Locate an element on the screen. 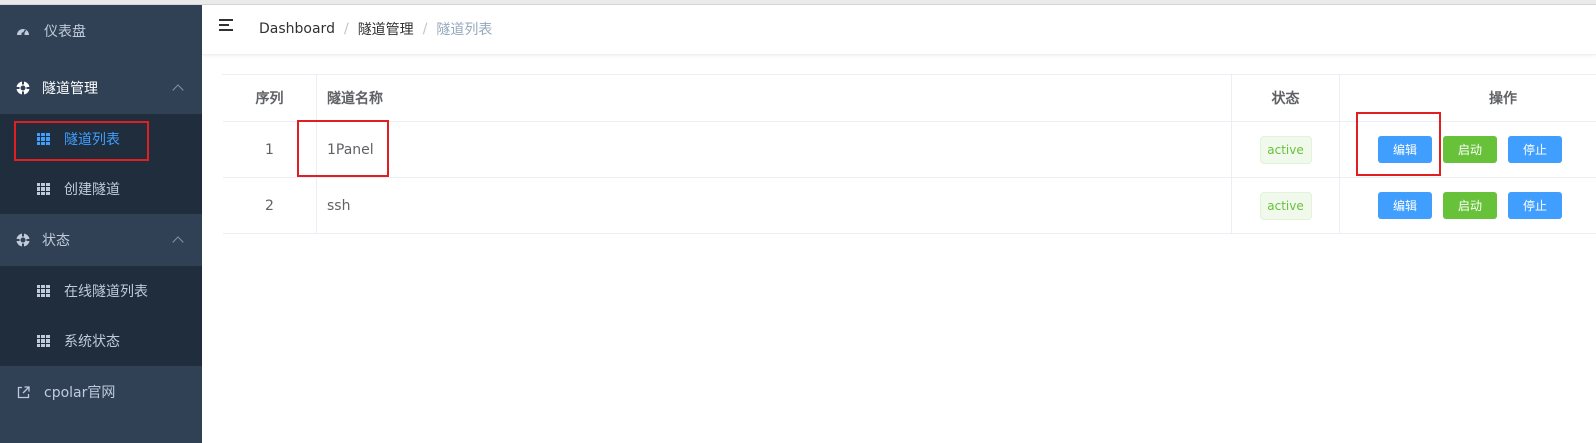 The width and height of the screenshot is (1596, 443). hamburger-menu-icon is located at coordinates (227, 26).